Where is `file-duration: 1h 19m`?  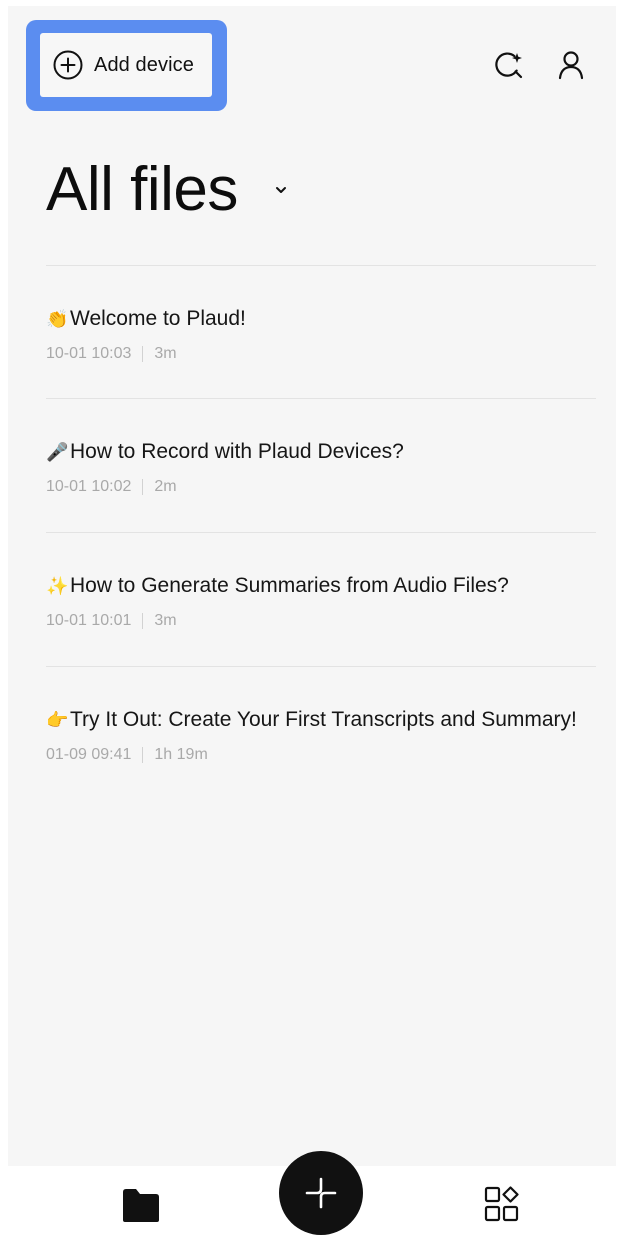 file-duration: 1h 19m is located at coordinates (181, 754).